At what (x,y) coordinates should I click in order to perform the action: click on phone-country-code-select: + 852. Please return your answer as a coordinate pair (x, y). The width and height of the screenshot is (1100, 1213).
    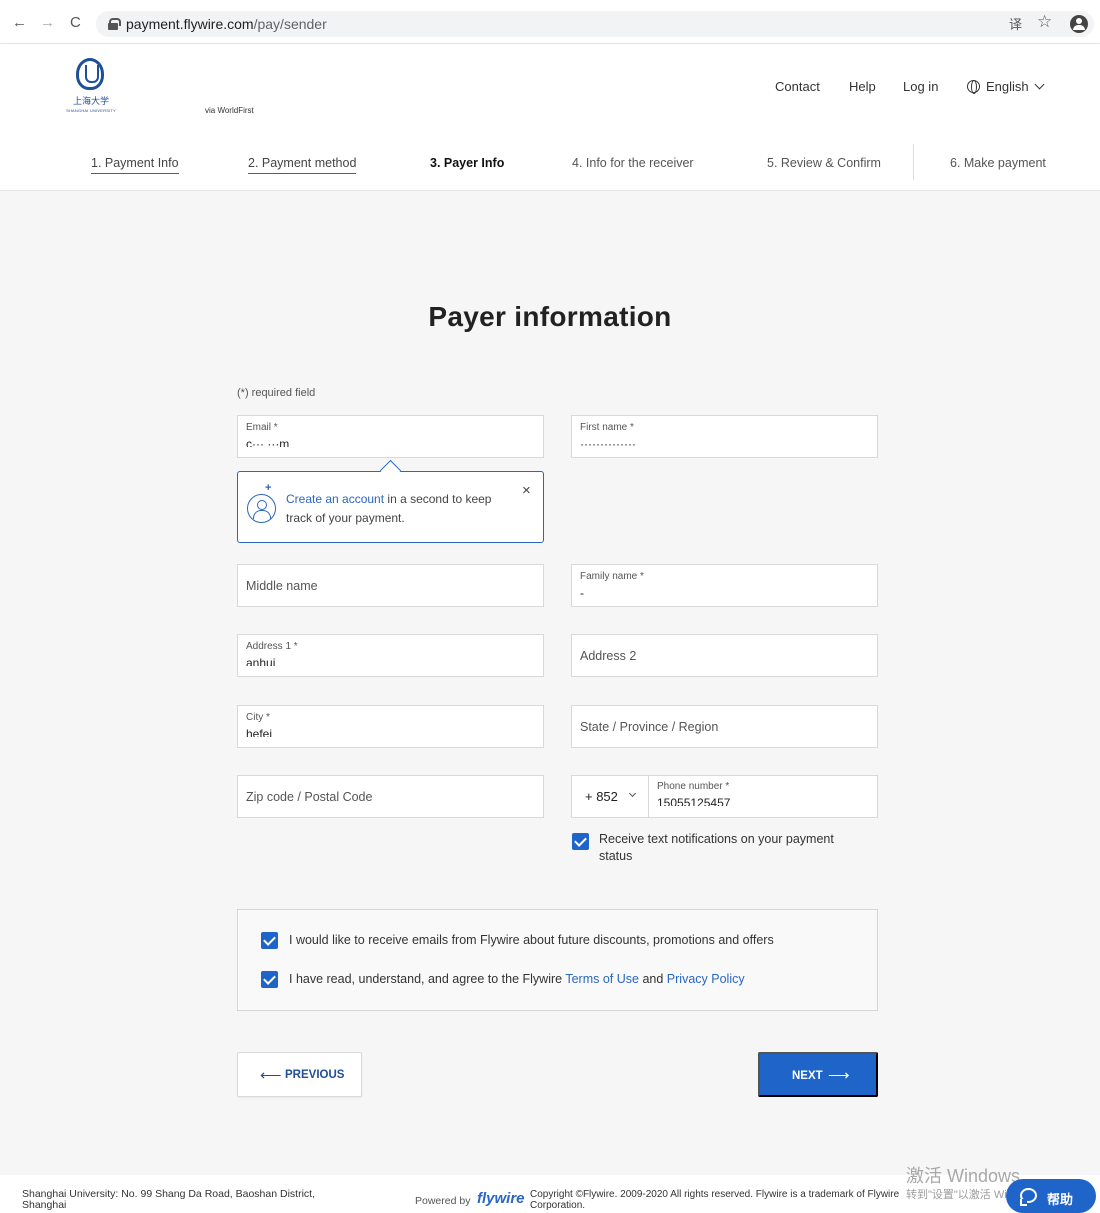
    Looking at the image, I should click on (610, 796).